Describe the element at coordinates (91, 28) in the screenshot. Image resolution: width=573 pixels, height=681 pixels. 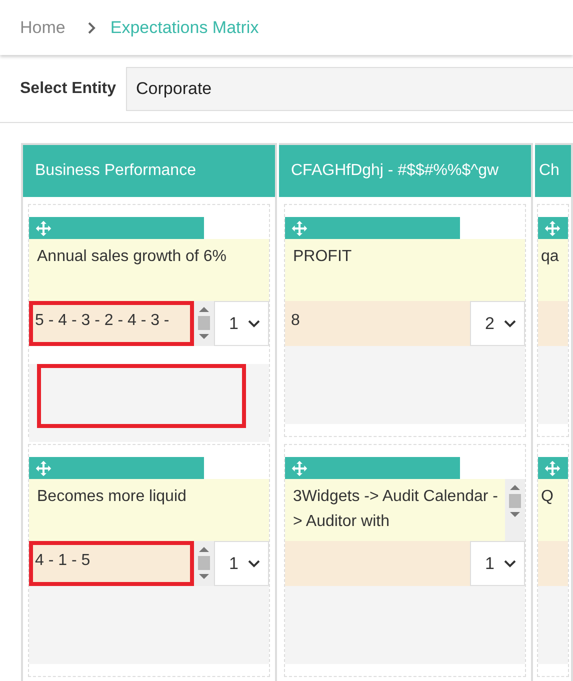
I see `chevron-icon` at that location.